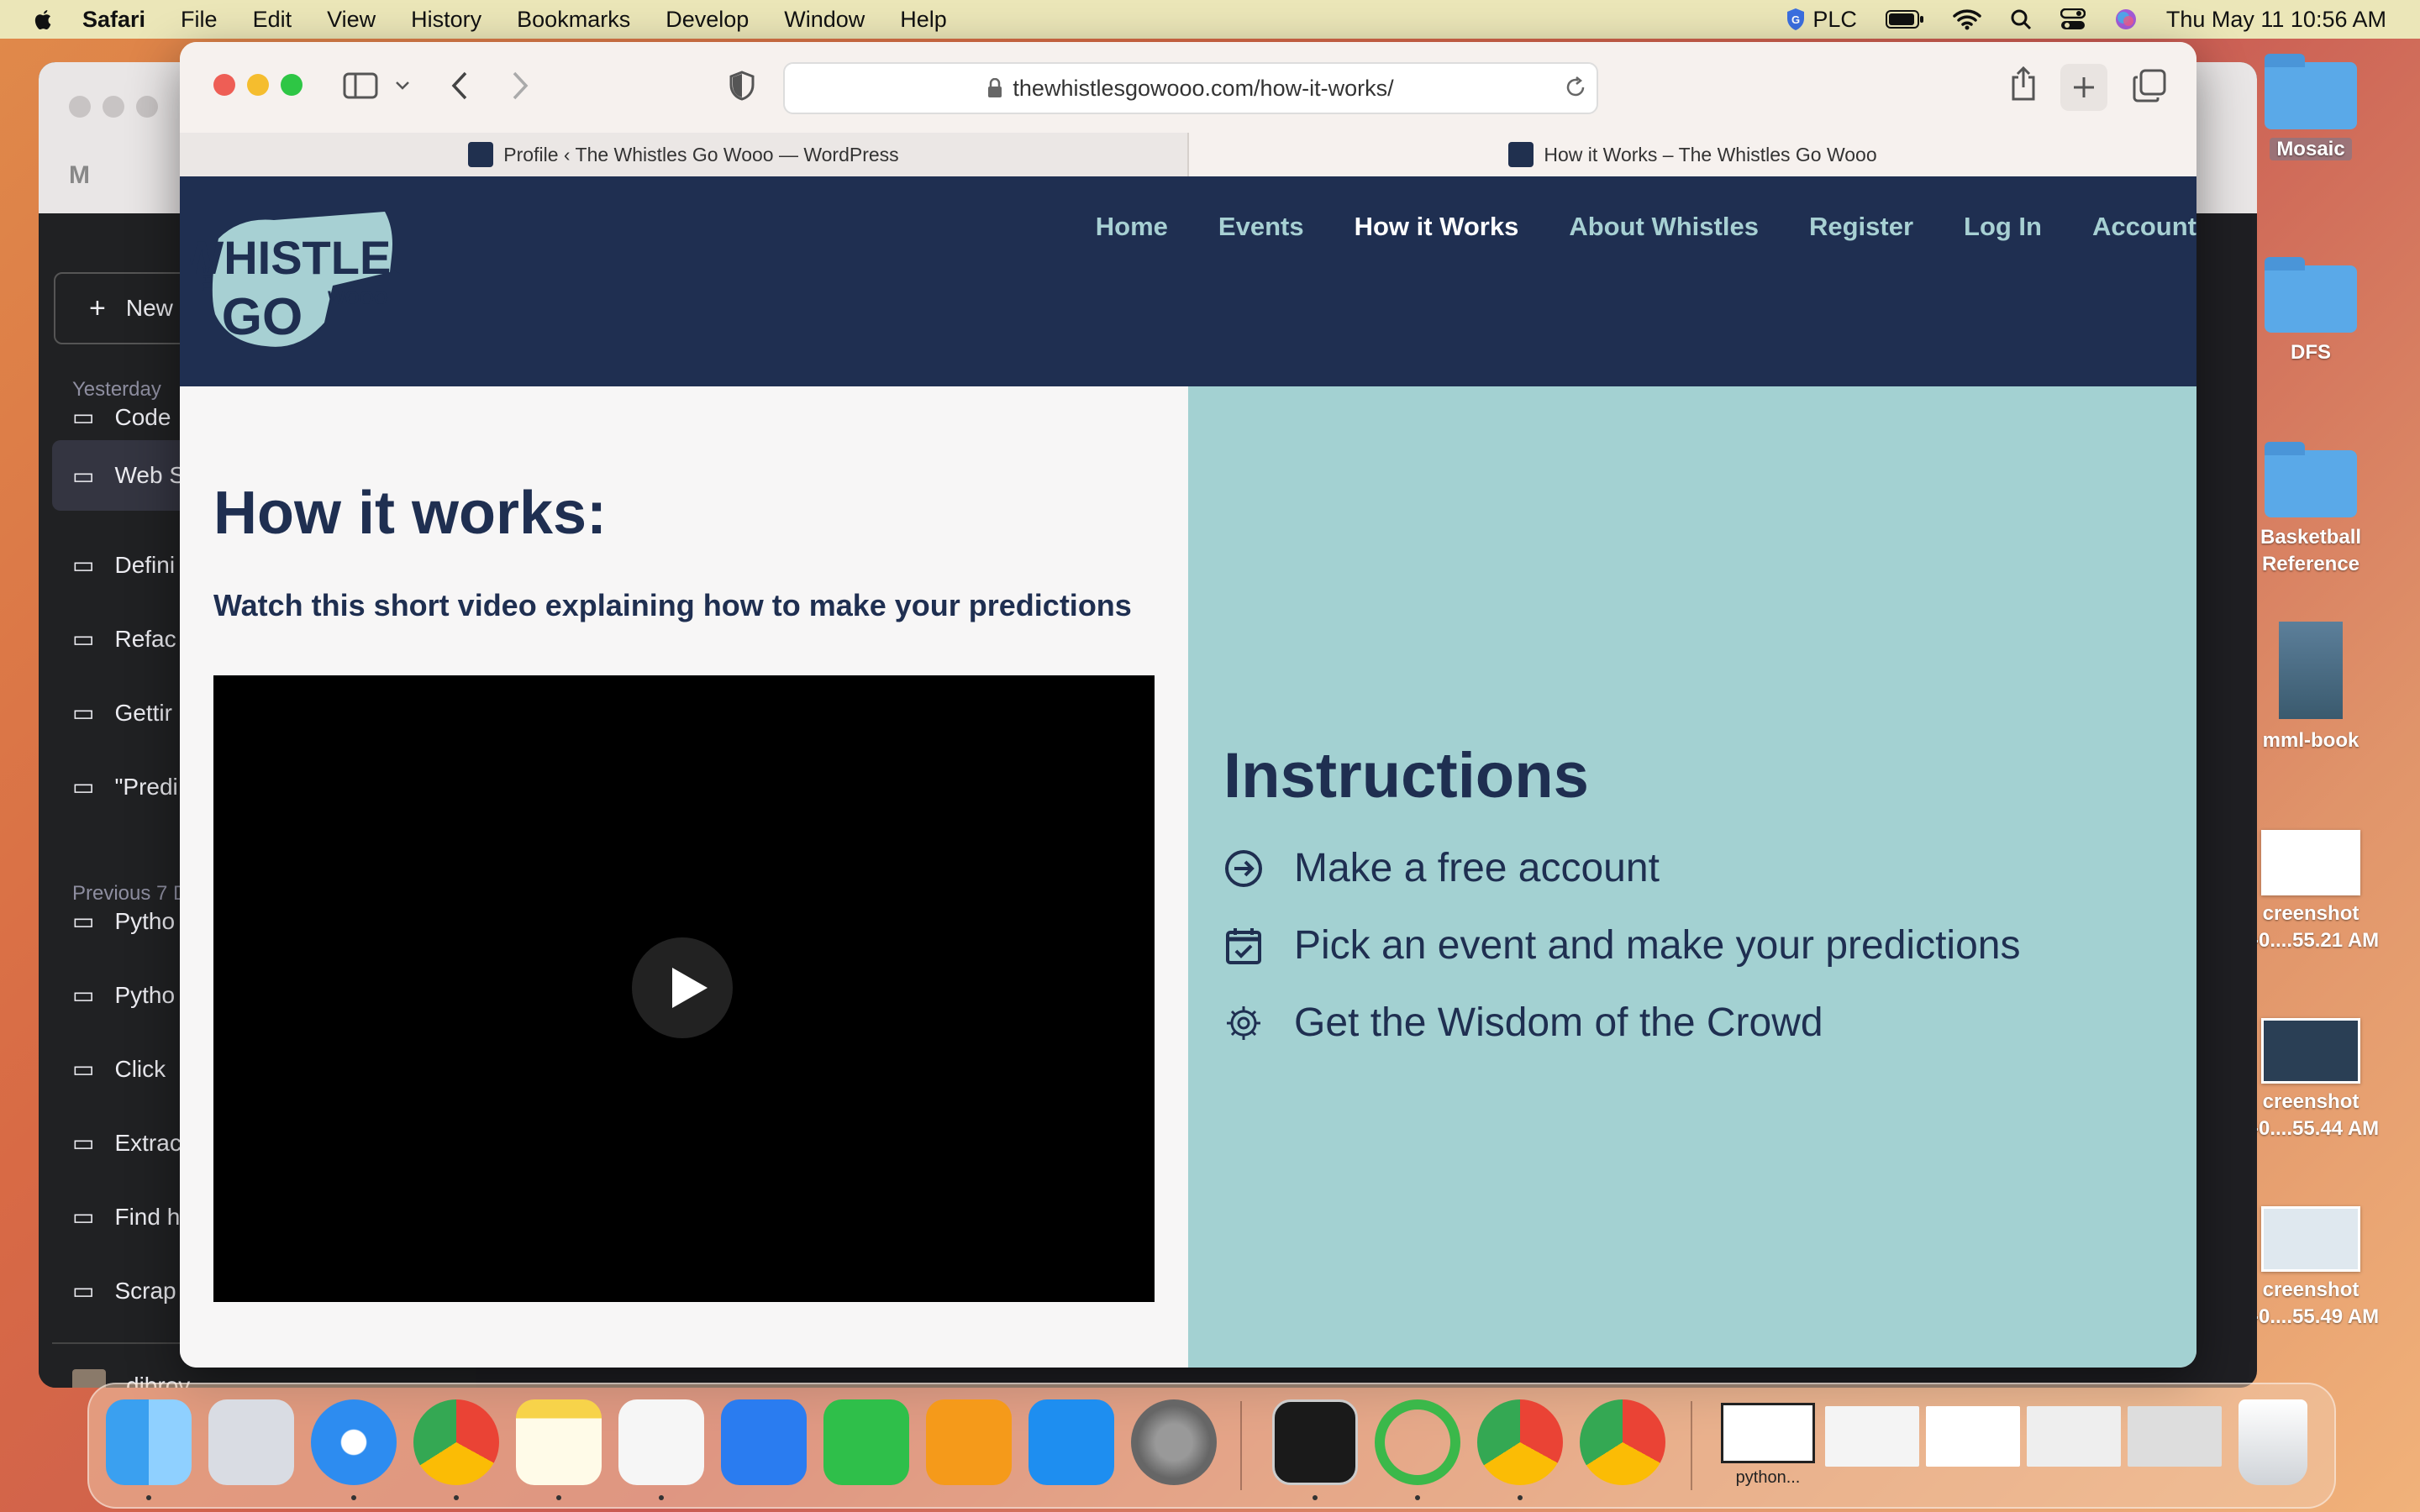 The image size is (2420, 1512). I want to click on chat-history-item: ▭ Click, so click(119, 1069).